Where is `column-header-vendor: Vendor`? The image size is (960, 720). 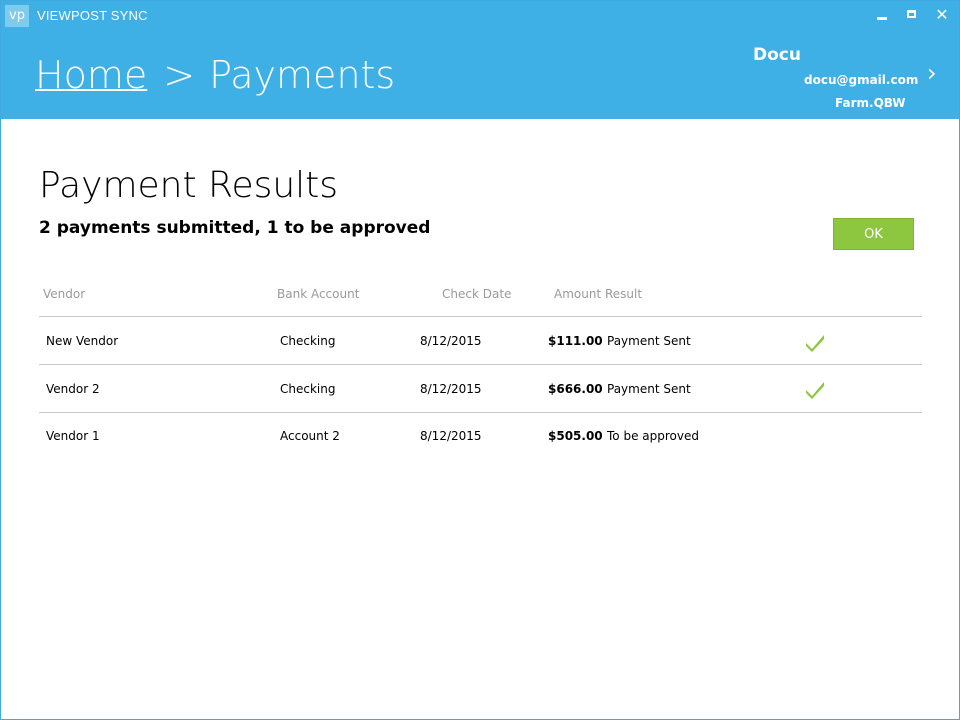 column-header-vendor: Vendor is located at coordinates (64, 294).